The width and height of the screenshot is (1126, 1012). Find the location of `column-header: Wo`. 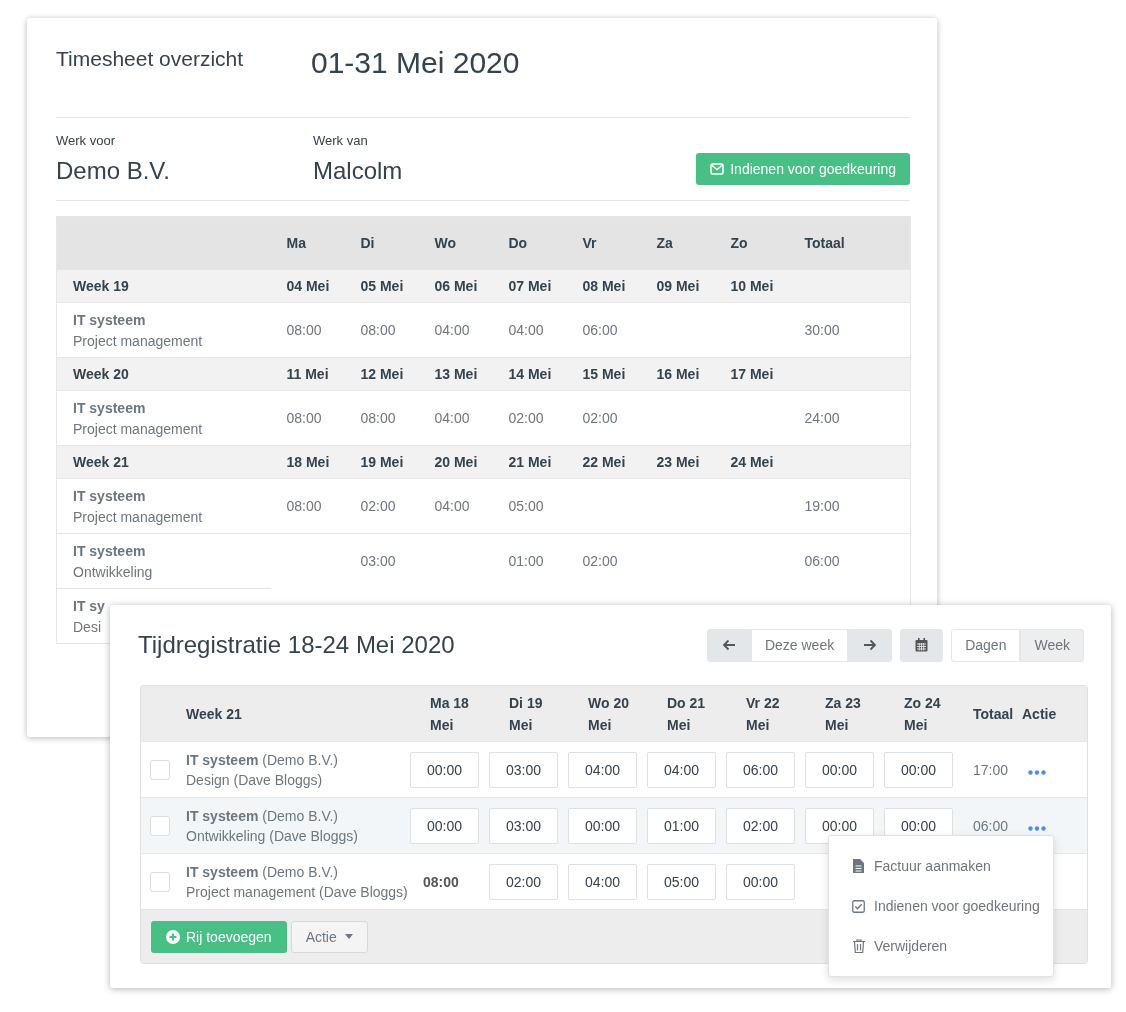

column-header: Wo is located at coordinates (455, 243).